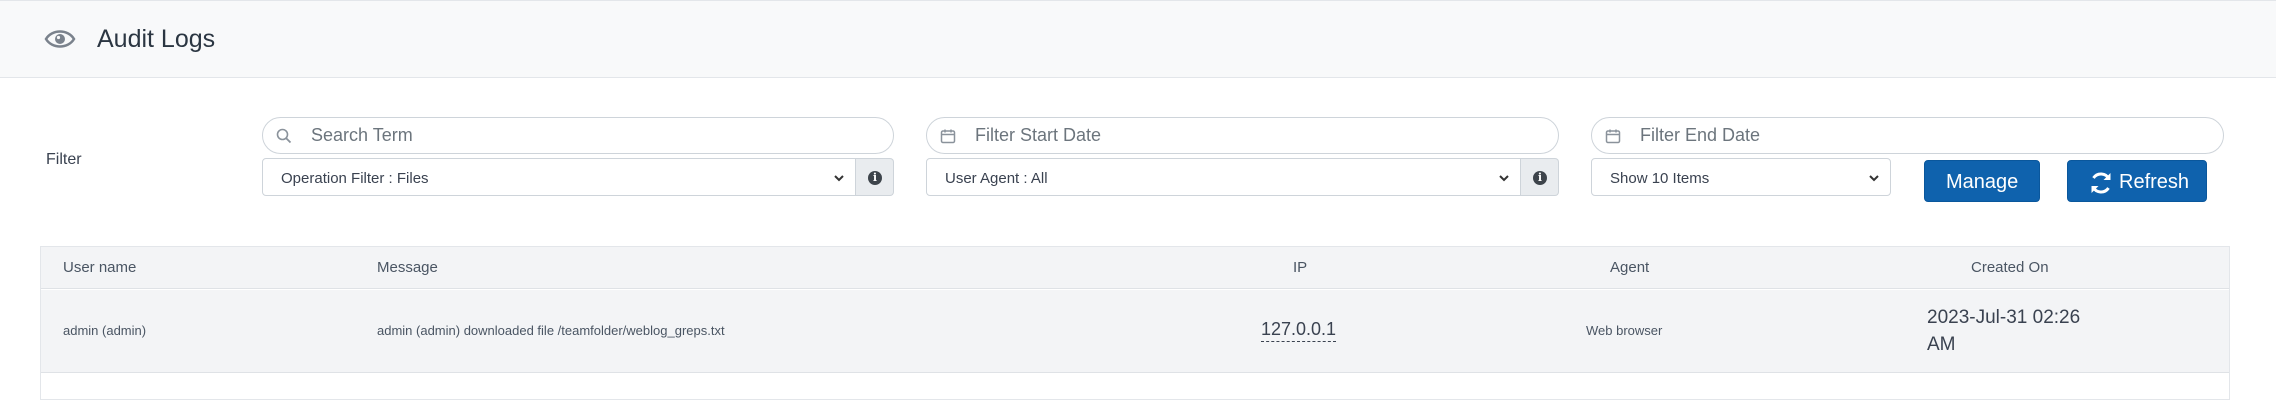 This screenshot has width=2276, height=400. What do you see at coordinates (1925, 135) in the screenshot?
I see `end-date-input` at bounding box center [1925, 135].